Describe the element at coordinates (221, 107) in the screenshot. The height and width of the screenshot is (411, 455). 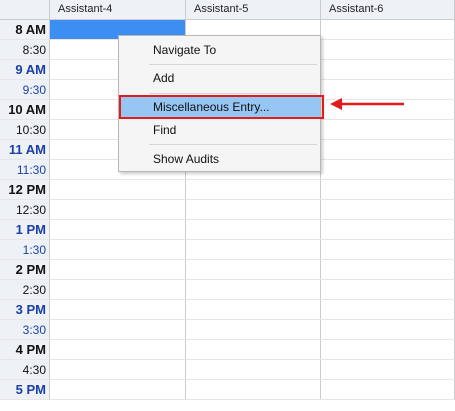
I see `annotation-highlight-box` at that location.